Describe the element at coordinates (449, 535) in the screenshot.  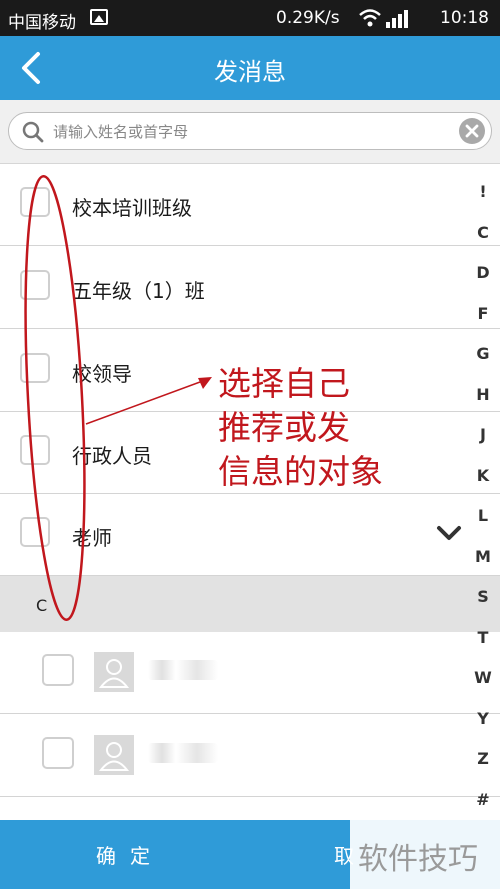
I see `chevron-down-icon` at that location.